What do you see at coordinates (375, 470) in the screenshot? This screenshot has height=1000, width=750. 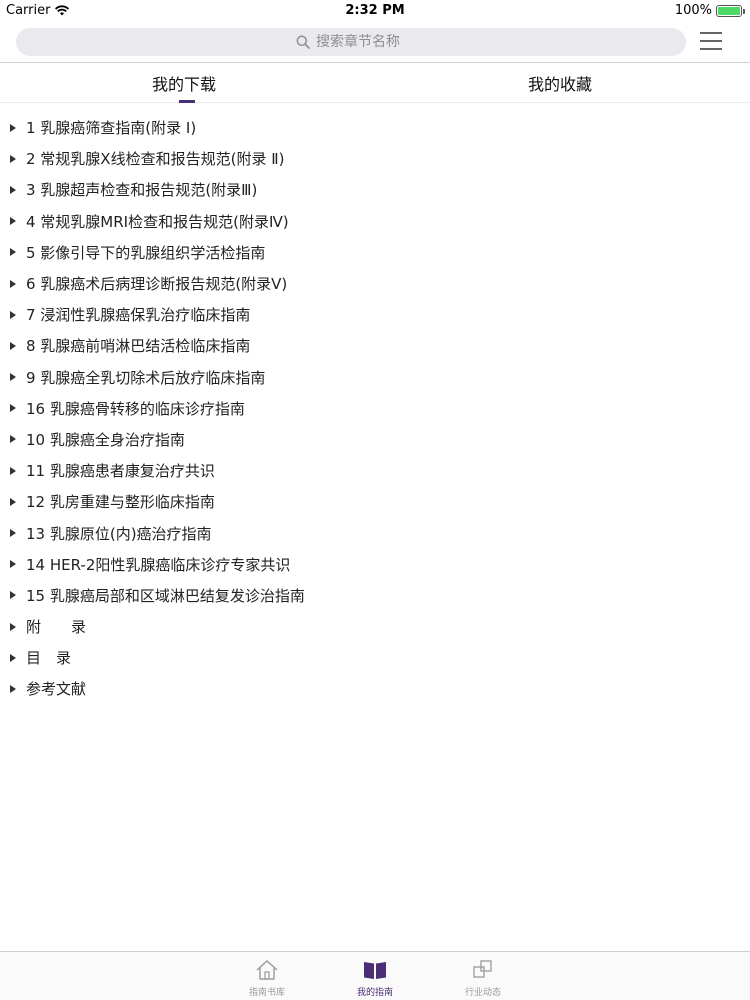 I see `list-item: 11 乳腺癌患者康复治疗共识` at bounding box center [375, 470].